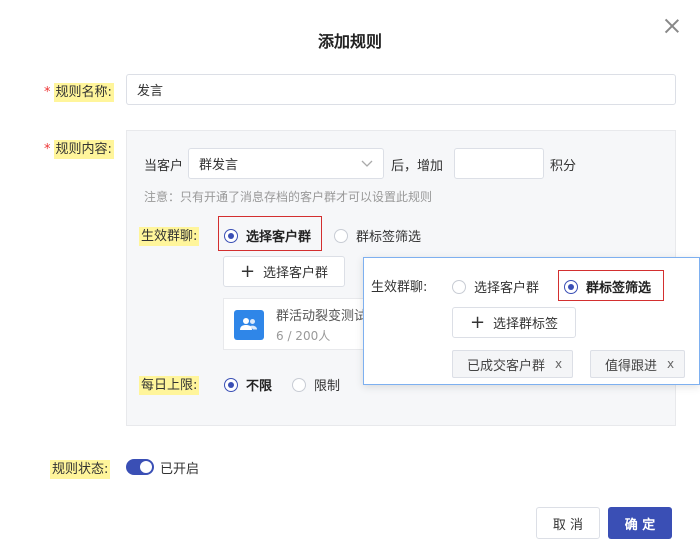 The width and height of the screenshot is (700, 559). What do you see at coordinates (322, 316) in the screenshot?
I see `group-name: 群活动裂变测试` at bounding box center [322, 316].